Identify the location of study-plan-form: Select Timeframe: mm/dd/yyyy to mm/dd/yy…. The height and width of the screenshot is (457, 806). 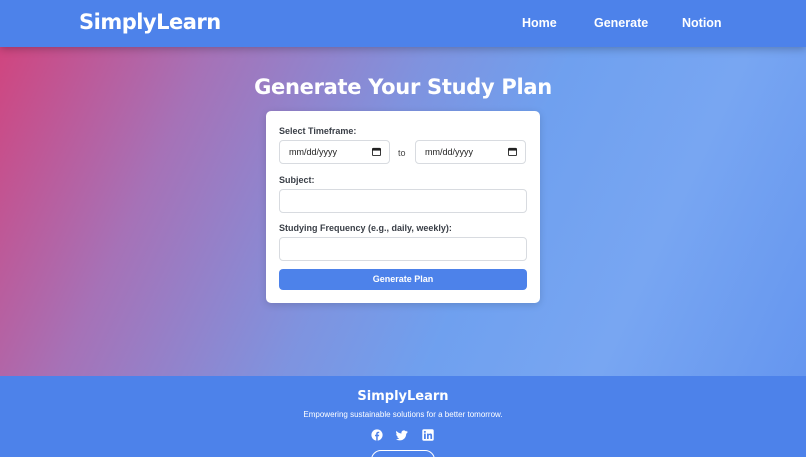
(403, 207).